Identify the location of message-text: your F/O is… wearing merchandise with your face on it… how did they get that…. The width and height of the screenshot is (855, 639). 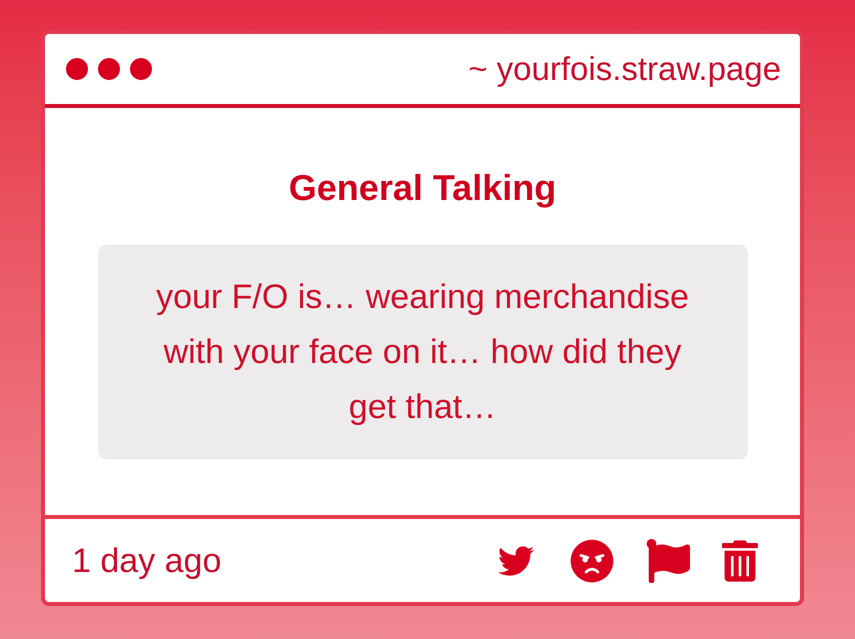
(422, 352).